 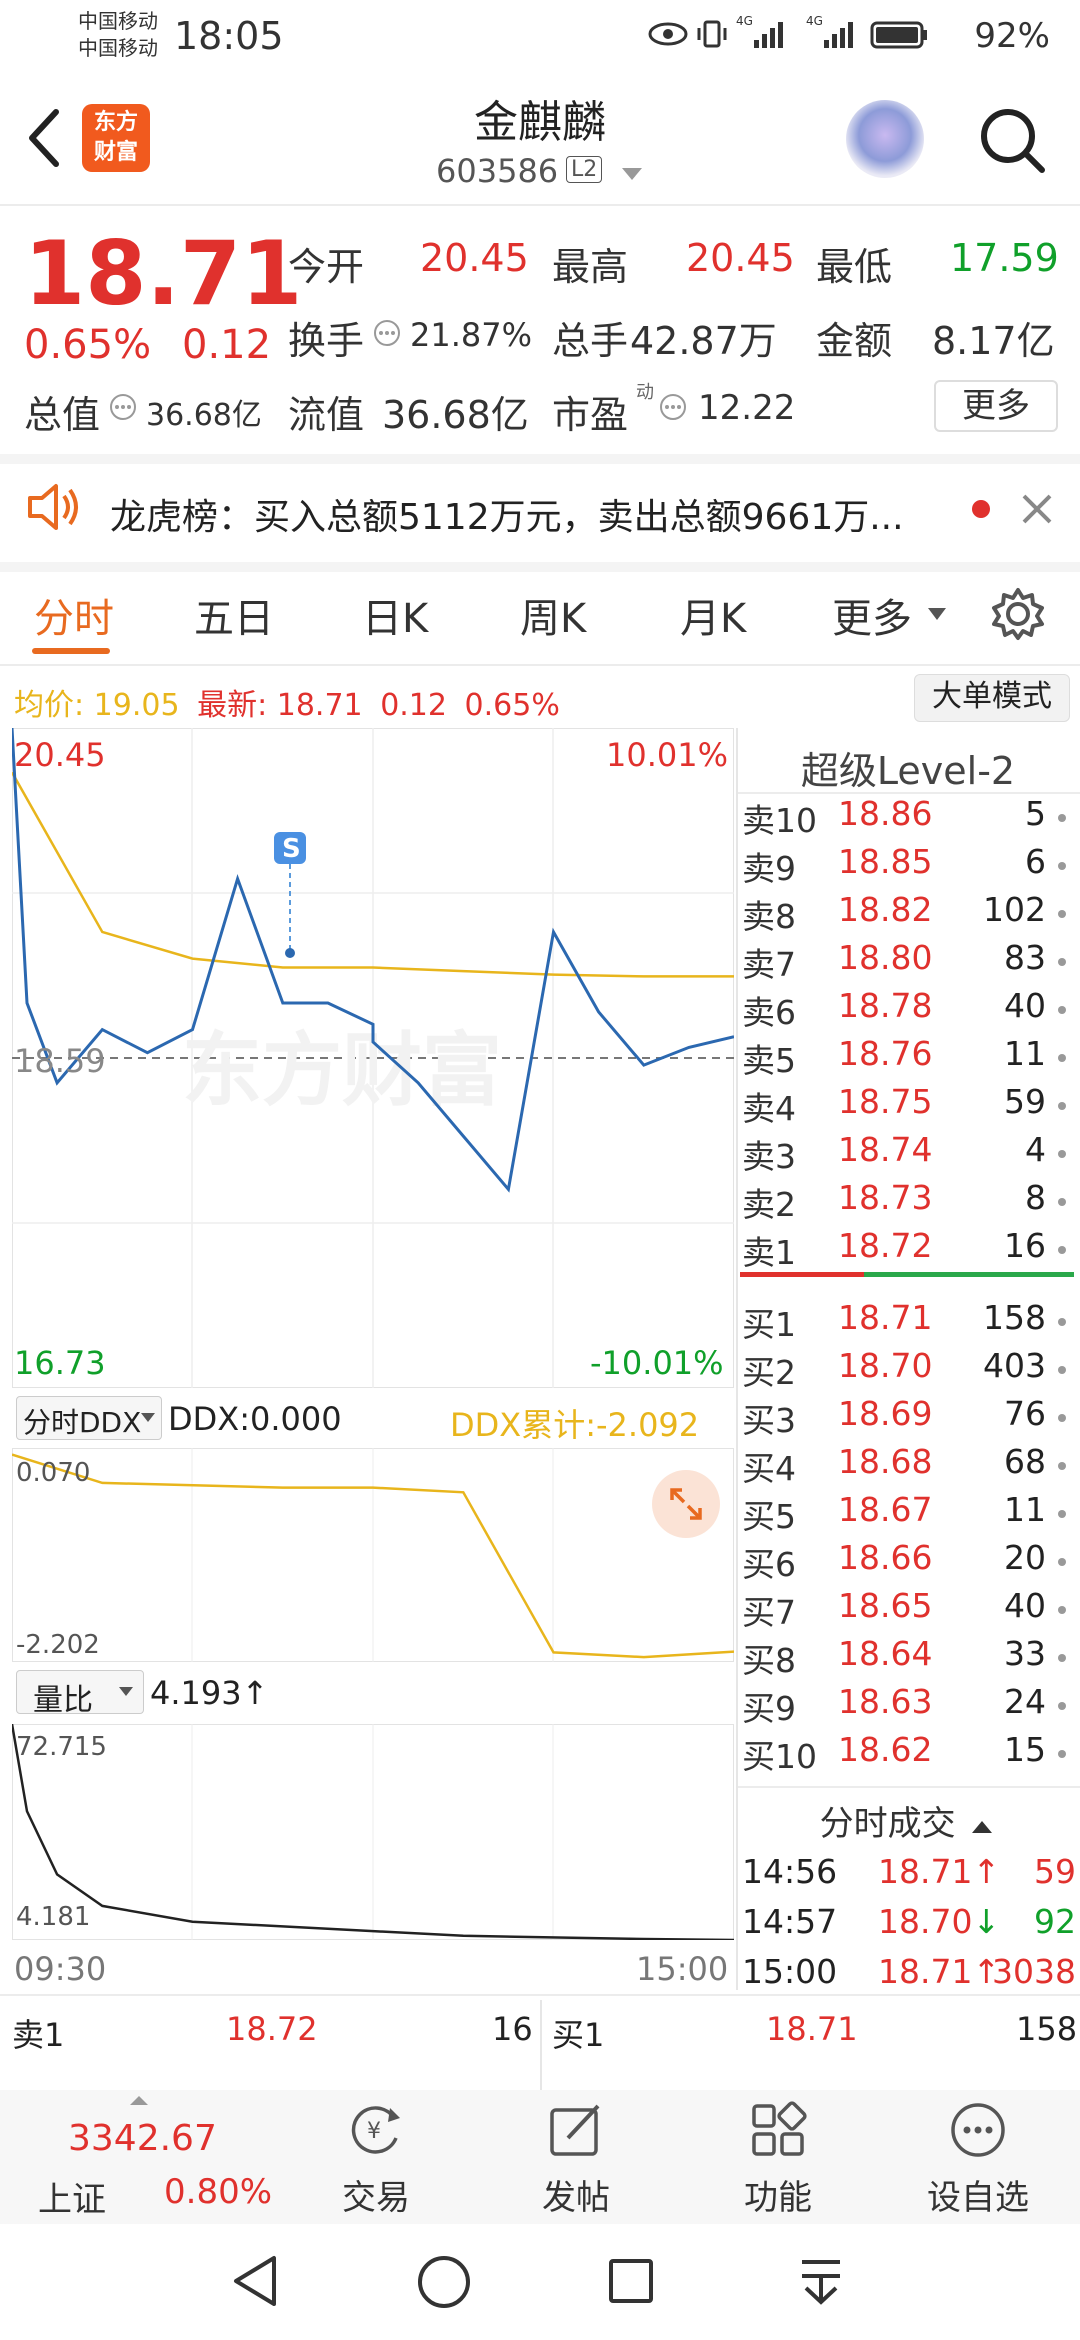 I want to click on ask-row: 卖8 18.82 102, so click(x=907, y=914).